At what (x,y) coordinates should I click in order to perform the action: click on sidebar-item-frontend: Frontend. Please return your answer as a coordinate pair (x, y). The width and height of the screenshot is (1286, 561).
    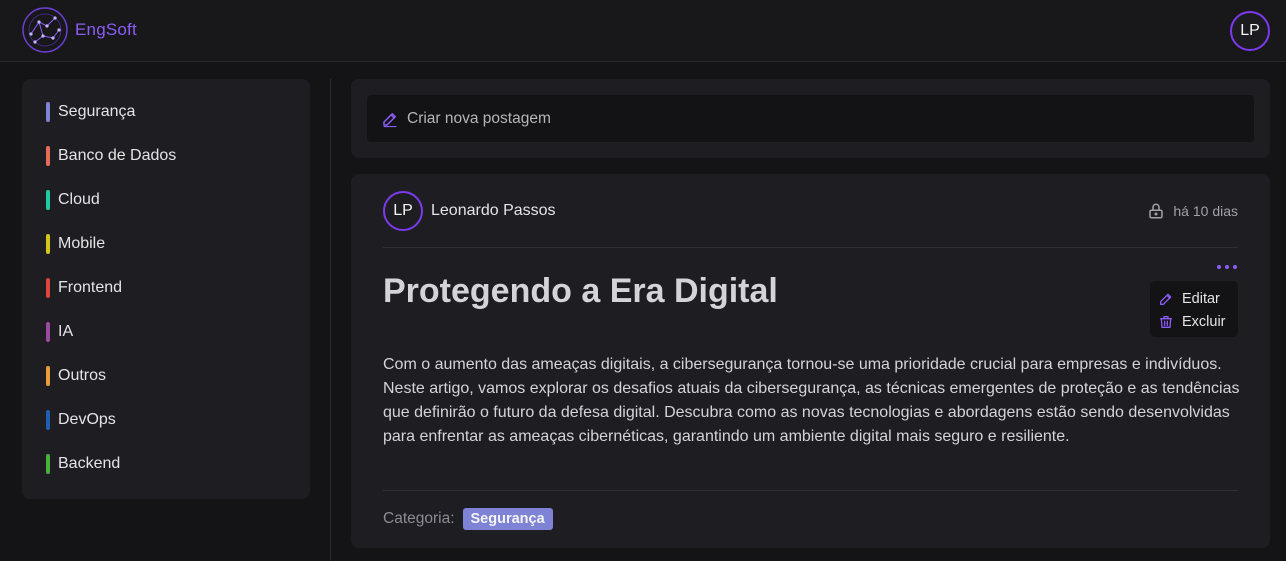
    Looking at the image, I should click on (84, 288).